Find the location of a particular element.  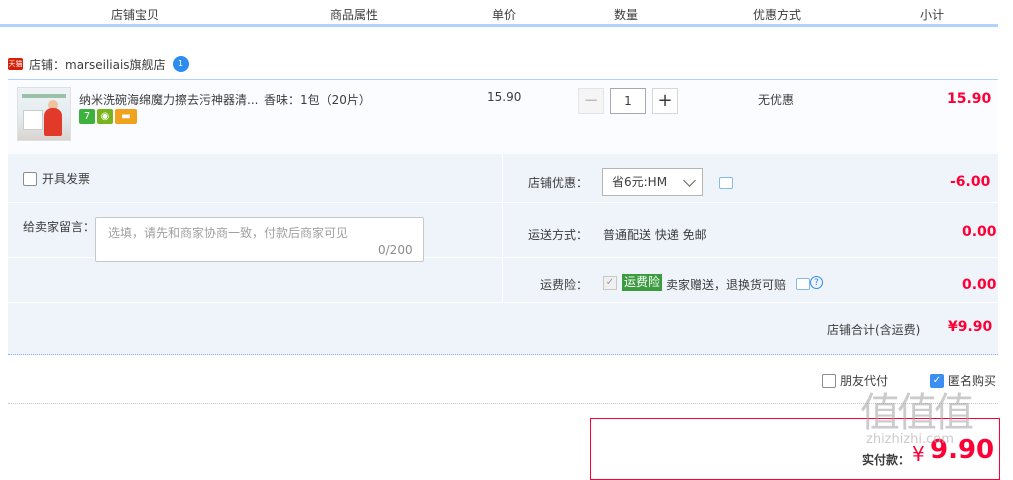

insurance-fee: 0.00 is located at coordinates (979, 285).